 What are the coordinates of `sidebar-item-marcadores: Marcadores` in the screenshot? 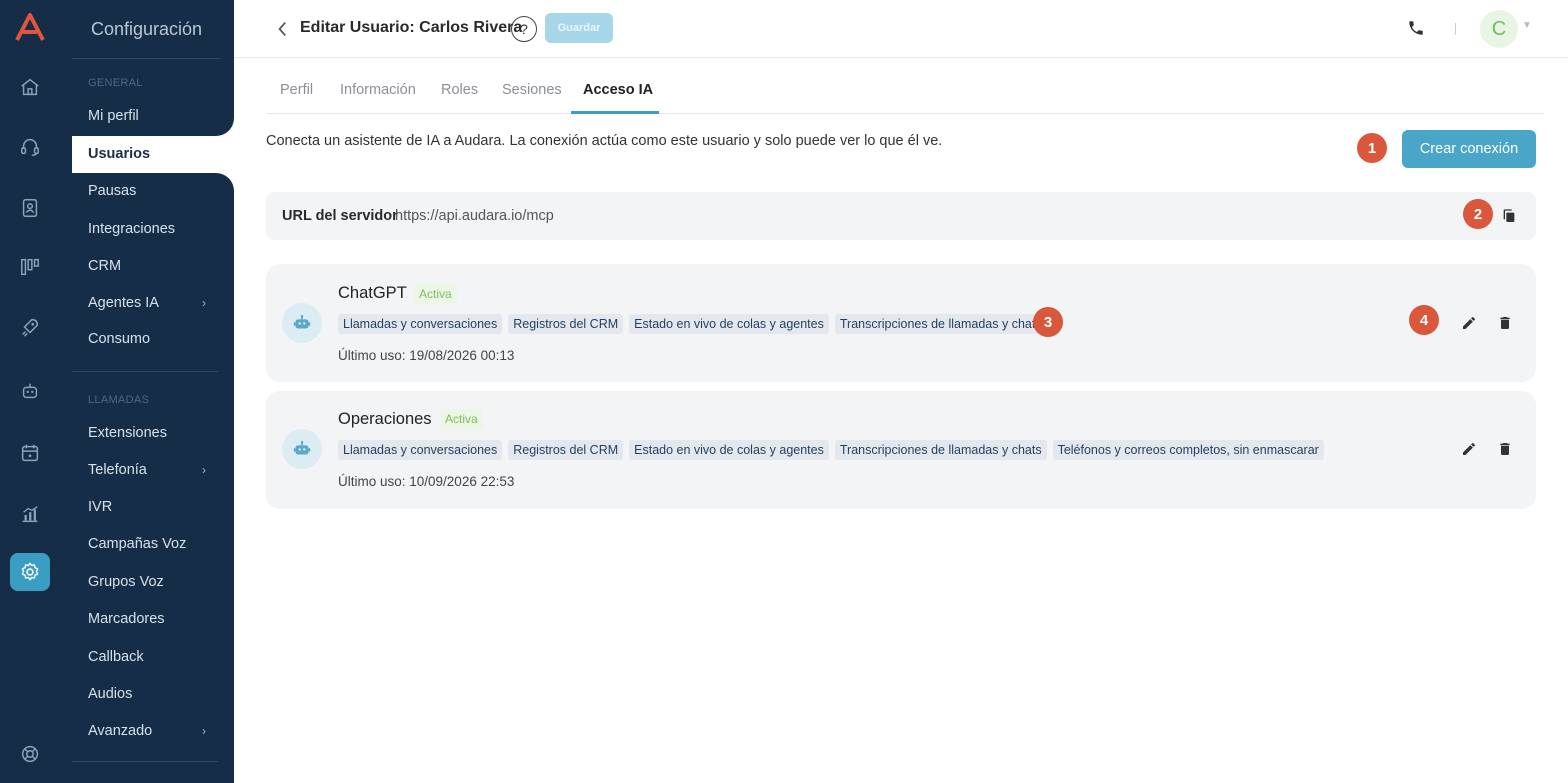 It's located at (153, 619).